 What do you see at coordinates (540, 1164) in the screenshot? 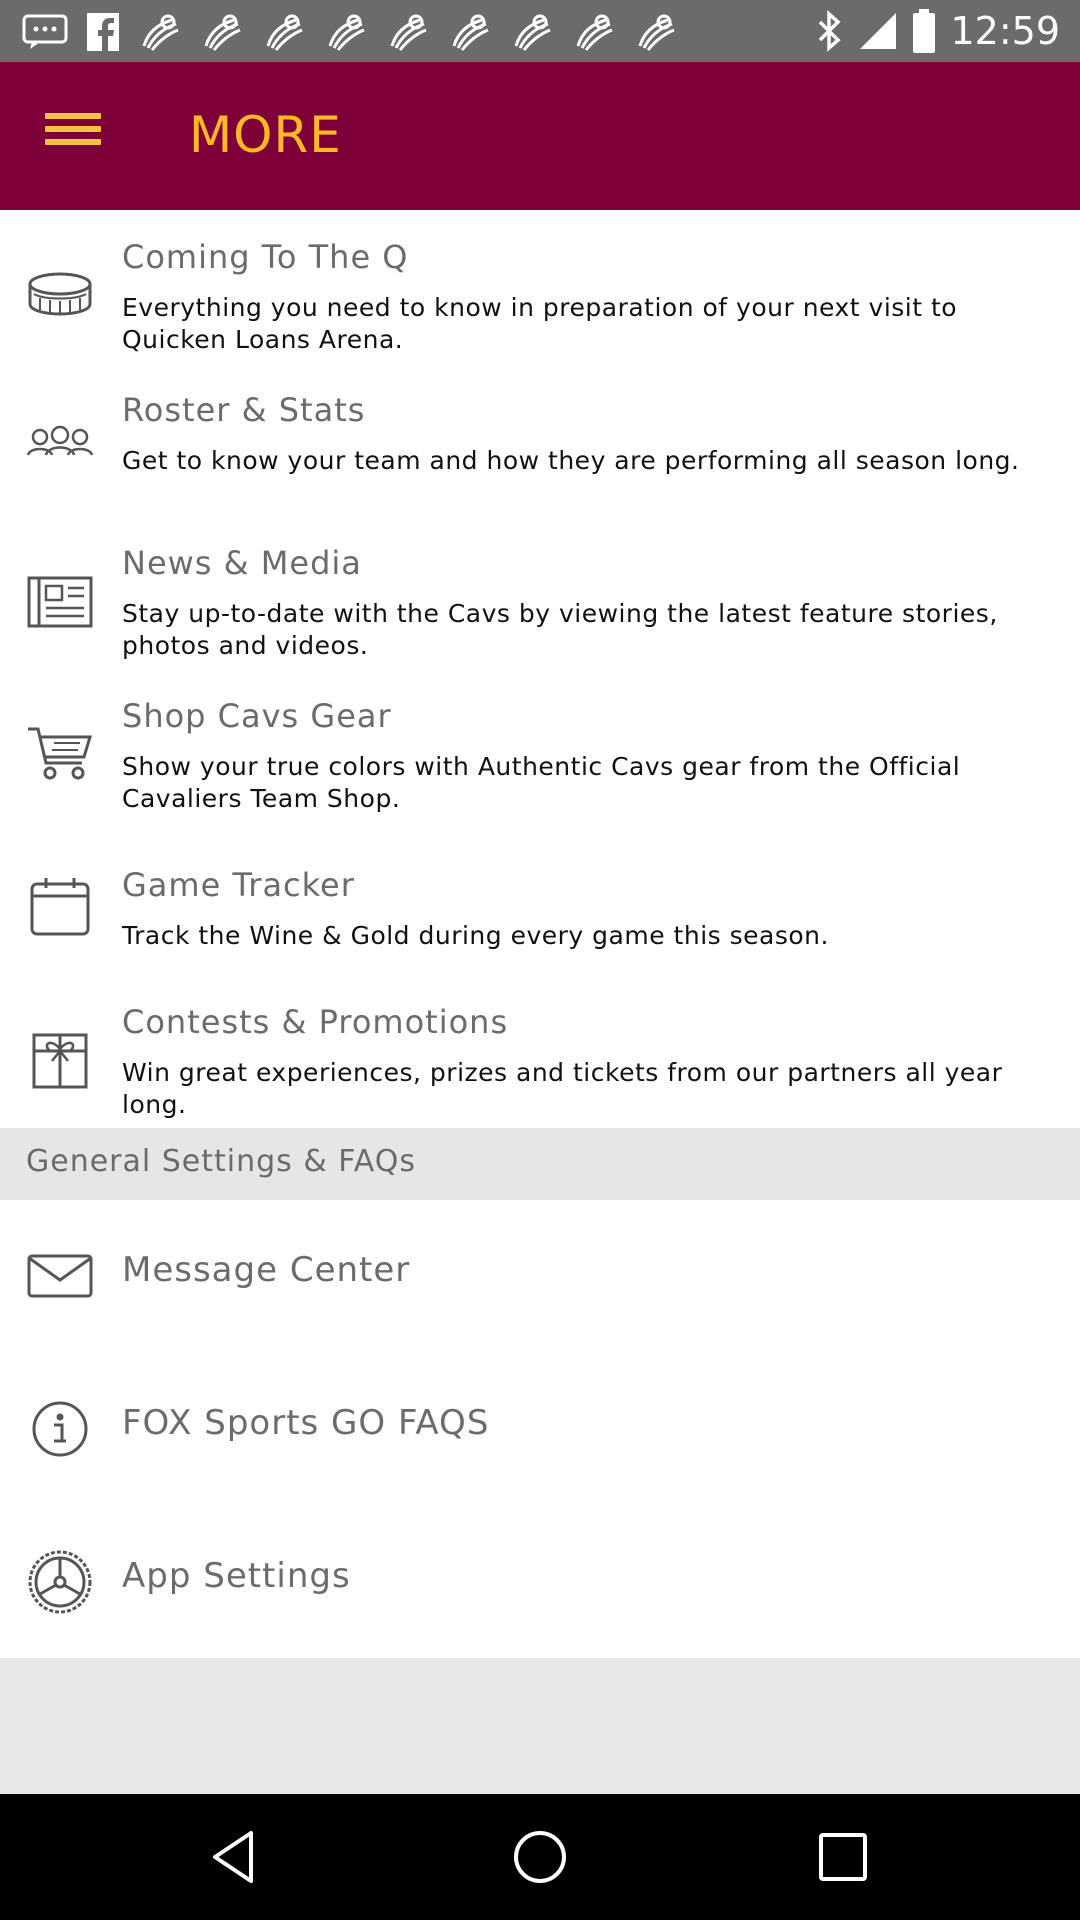
I see `section-header-general-settings: General Settings & FAQs` at bounding box center [540, 1164].